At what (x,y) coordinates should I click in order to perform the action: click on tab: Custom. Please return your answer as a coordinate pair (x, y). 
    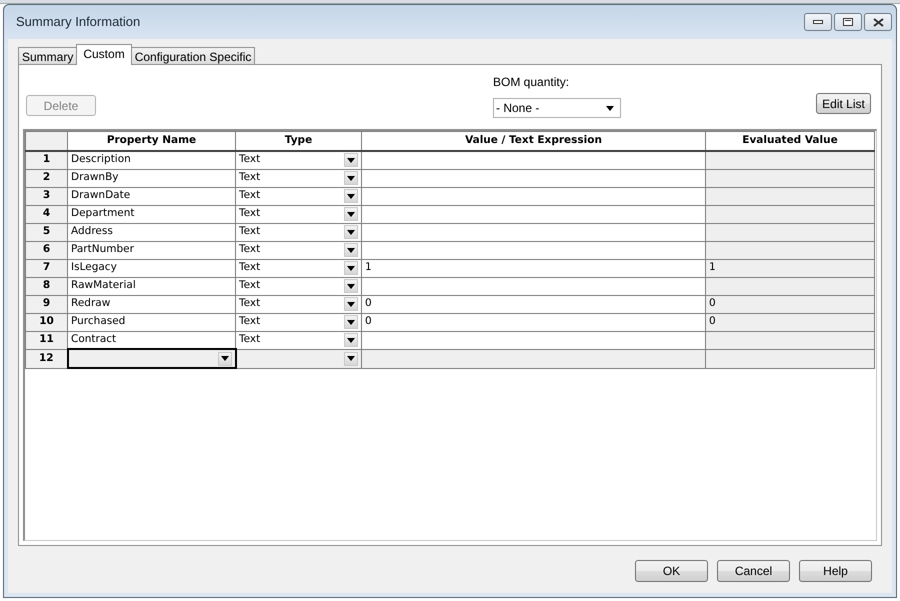
    Looking at the image, I should click on (104, 54).